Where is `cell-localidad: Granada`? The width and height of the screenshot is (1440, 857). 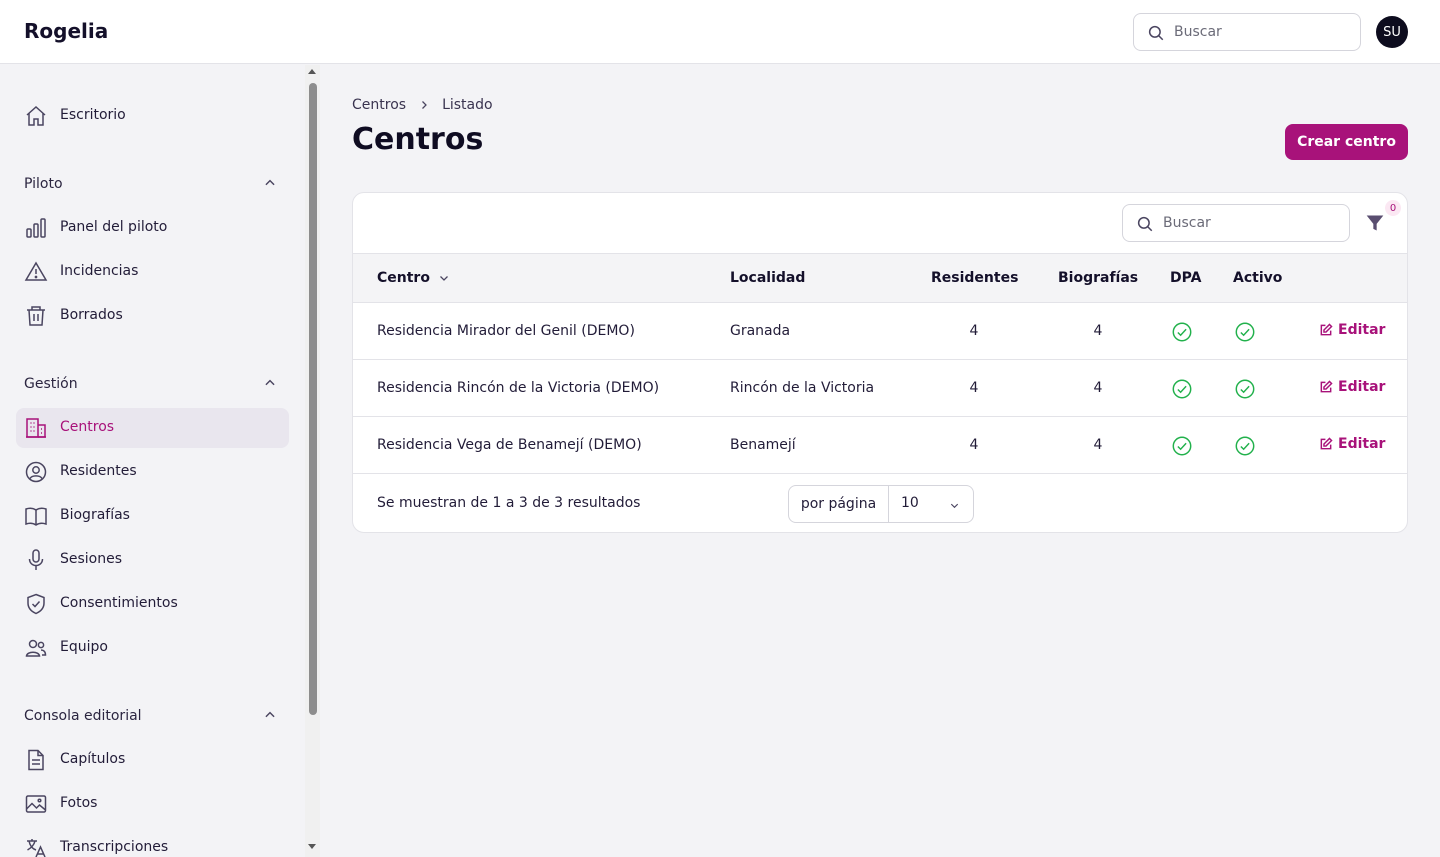 cell-localidad: Granada is located at coordinates (760, 331).